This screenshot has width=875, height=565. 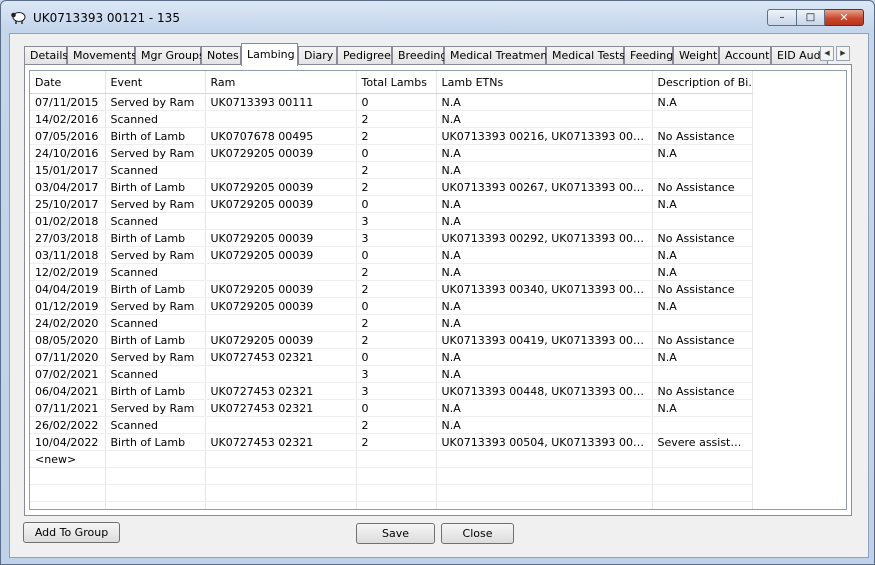 I want to click on column-header-date: Date, so click(x=68, y=82).